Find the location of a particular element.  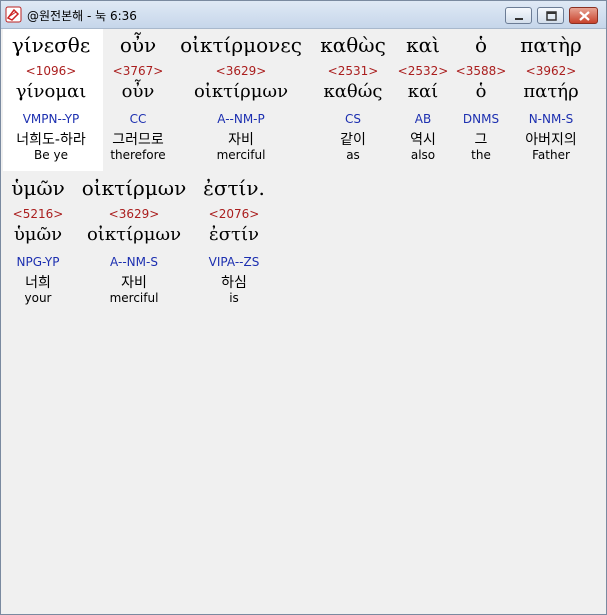

greek-lemma: οὖν is located at coordinates (138, 91).